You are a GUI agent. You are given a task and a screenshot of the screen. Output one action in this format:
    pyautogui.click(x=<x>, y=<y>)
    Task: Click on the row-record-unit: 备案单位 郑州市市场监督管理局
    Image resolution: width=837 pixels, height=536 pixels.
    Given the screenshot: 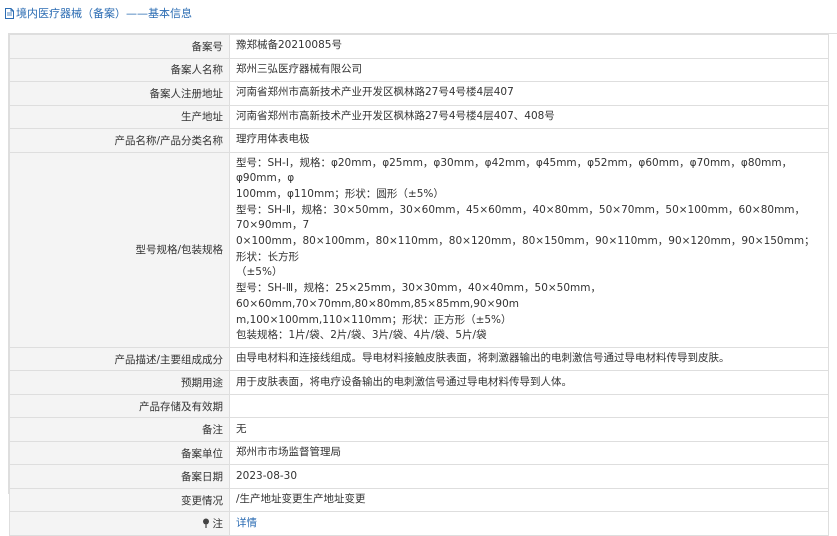 What is the action you would take?
    pyautogui.click(x=419, y=453)
    